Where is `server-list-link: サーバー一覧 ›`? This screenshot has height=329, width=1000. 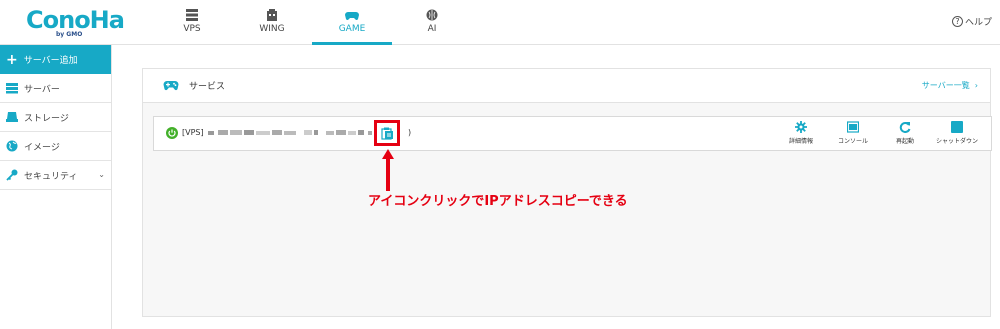
server-list-link: サーバー一覧 › is located at coordinates (950, 85).